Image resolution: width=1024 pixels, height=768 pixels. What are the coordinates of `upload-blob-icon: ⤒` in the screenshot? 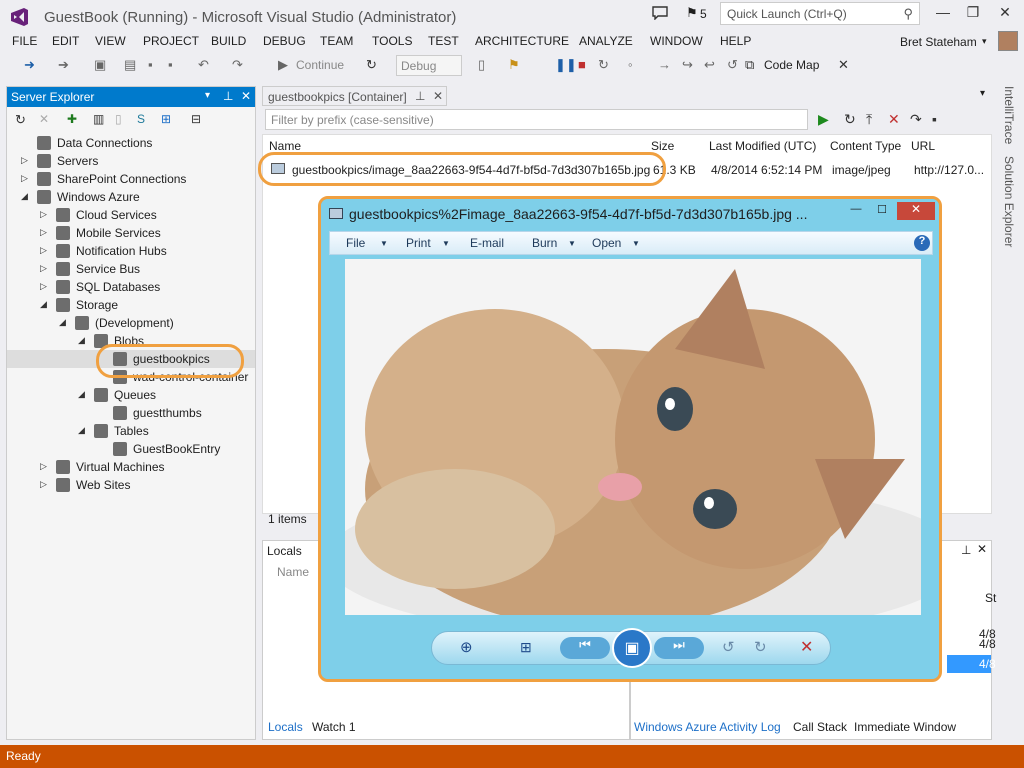 It's located at (869, 119).